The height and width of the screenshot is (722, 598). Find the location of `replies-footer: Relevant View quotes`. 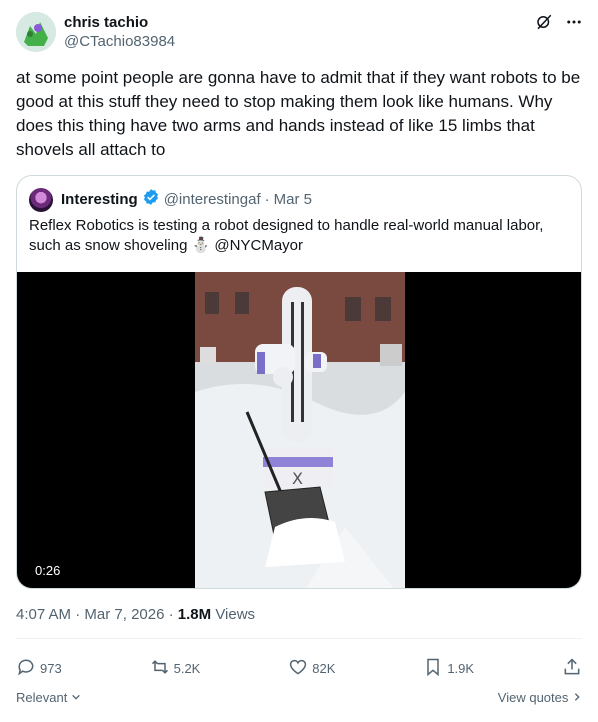

replies-footer: Relevant View quotes is located at coordinates (299, 697).